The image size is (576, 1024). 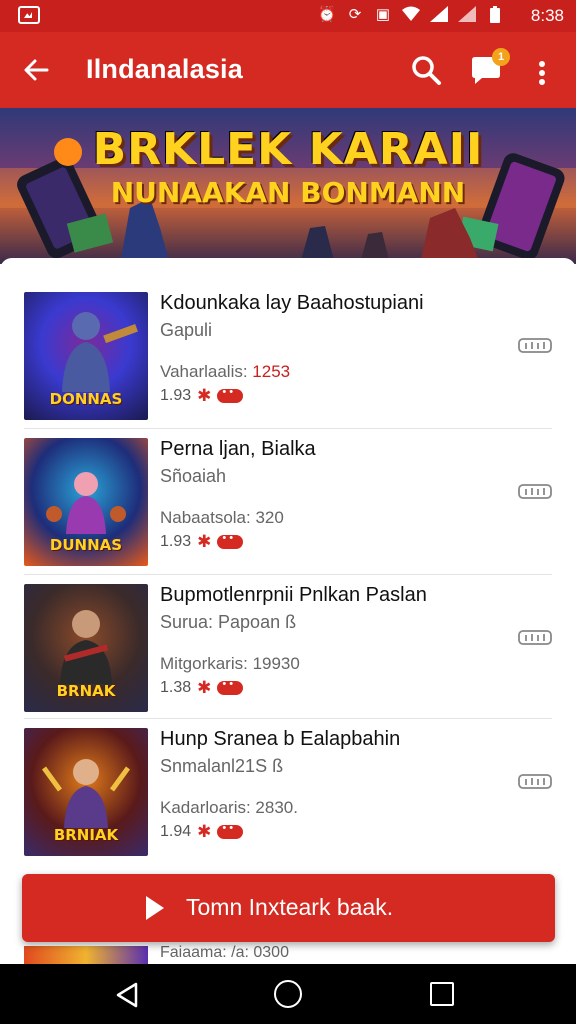 I want to click on app-thumbnail: DUNNAS, so click(x=86, y=502).